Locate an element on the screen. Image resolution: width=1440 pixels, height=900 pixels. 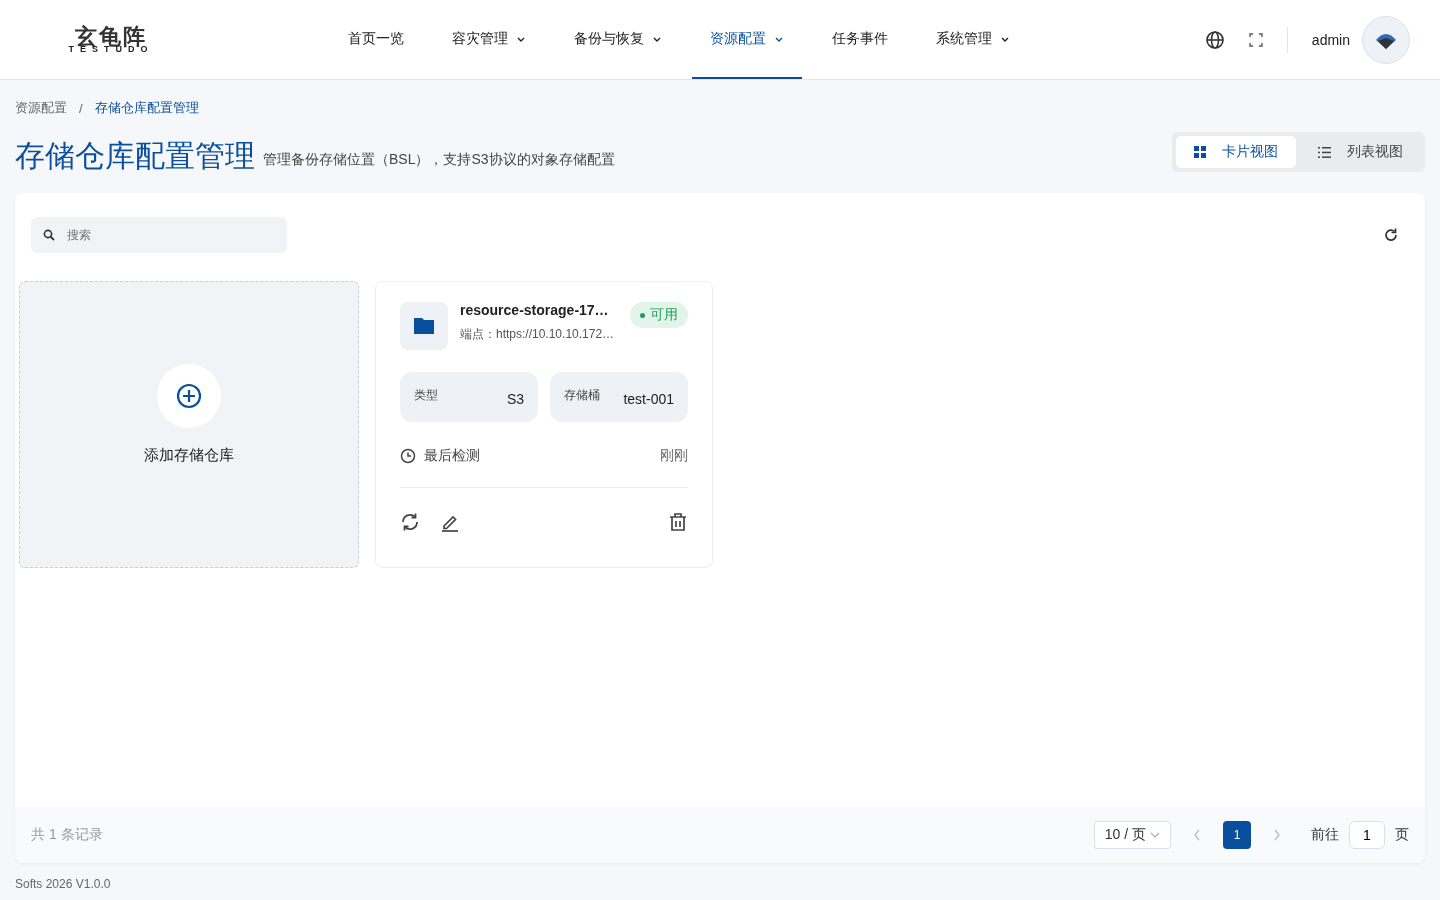
goto-label: 前往 is located at coordinates (1325, 835).